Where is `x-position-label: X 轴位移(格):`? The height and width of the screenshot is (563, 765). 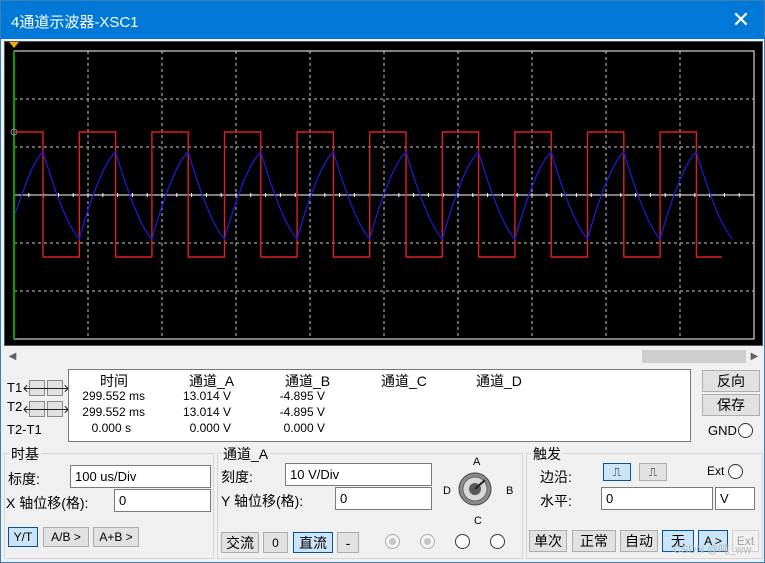 x-position-label: X 轴位移(格): is located at coordinates (47, 503).